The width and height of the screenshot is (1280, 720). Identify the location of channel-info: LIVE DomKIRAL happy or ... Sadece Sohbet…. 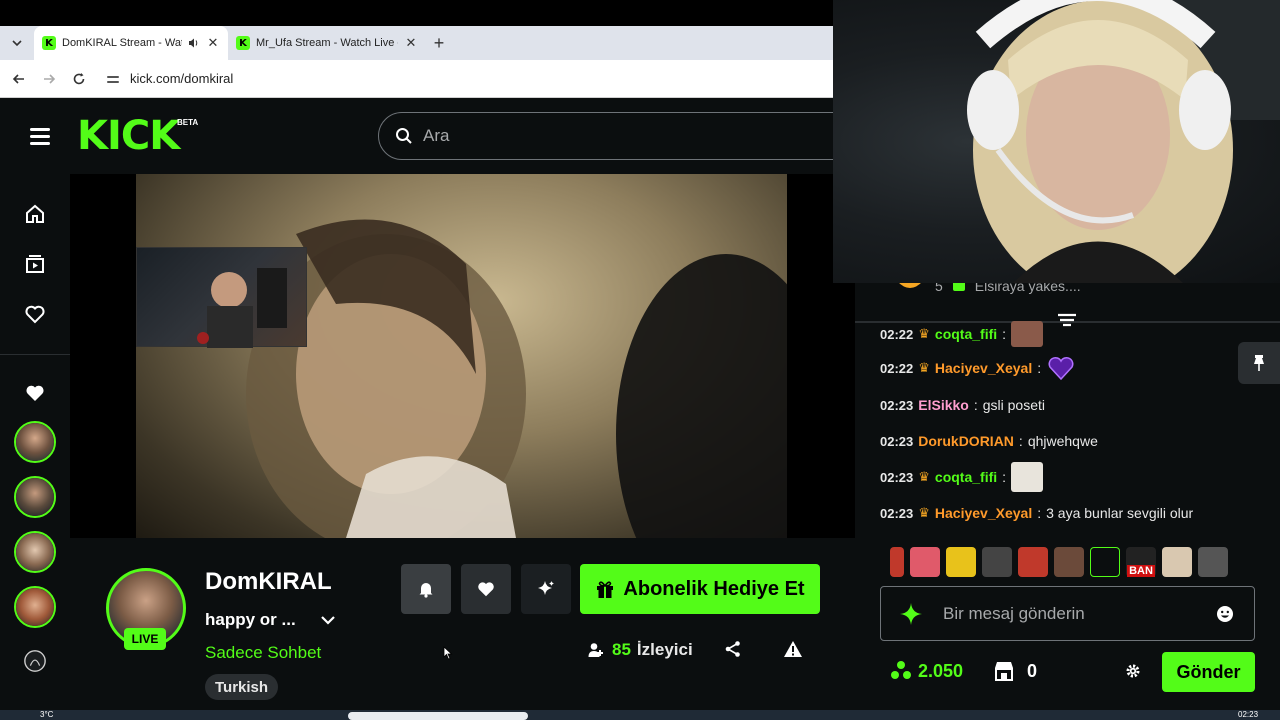
(462, 626).